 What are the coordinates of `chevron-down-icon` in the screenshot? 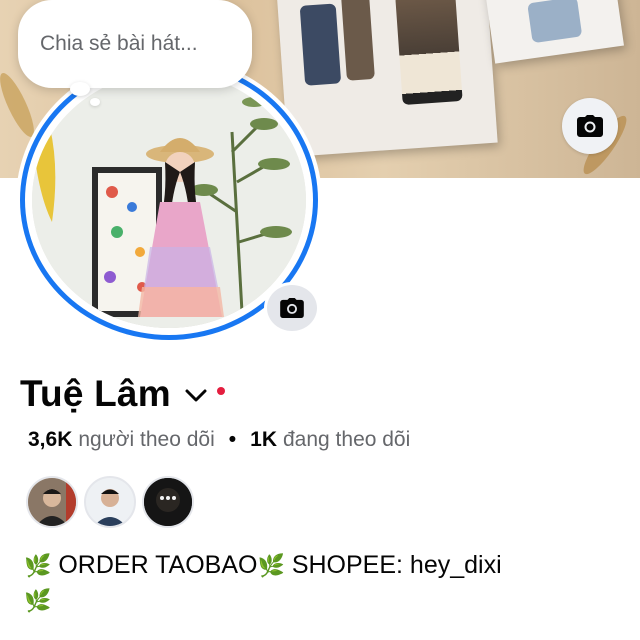 It's located at (196, 396).